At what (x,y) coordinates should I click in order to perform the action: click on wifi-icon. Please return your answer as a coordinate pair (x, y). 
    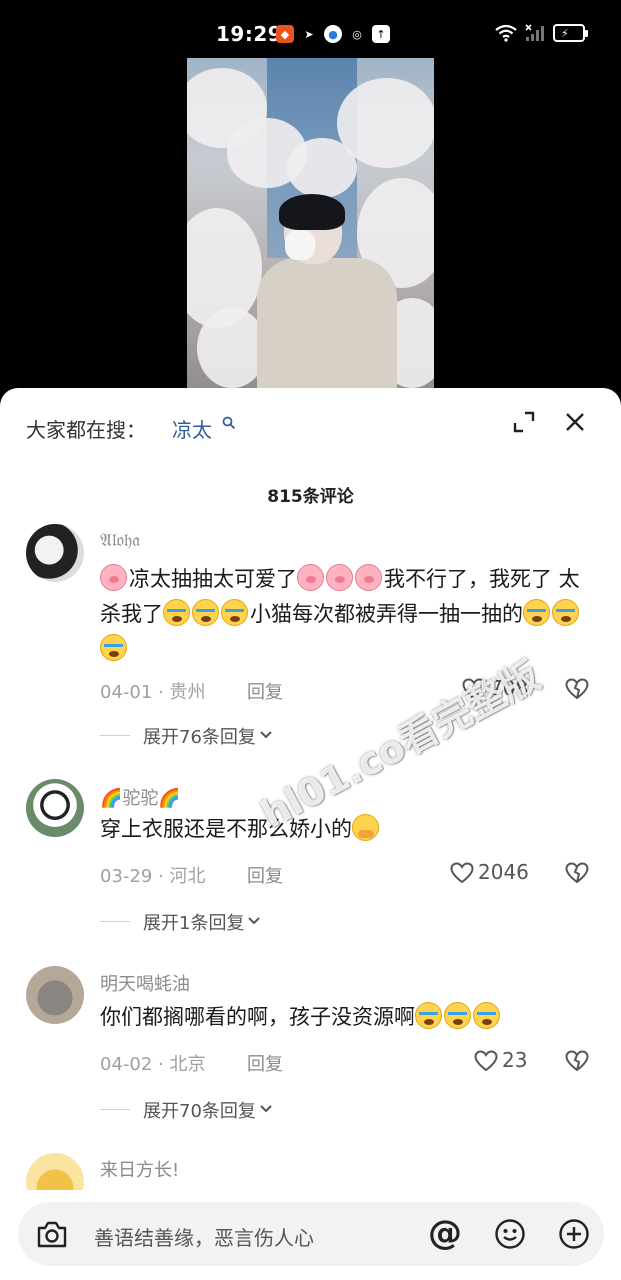
    Looking at the image, I should click on (506, 33).